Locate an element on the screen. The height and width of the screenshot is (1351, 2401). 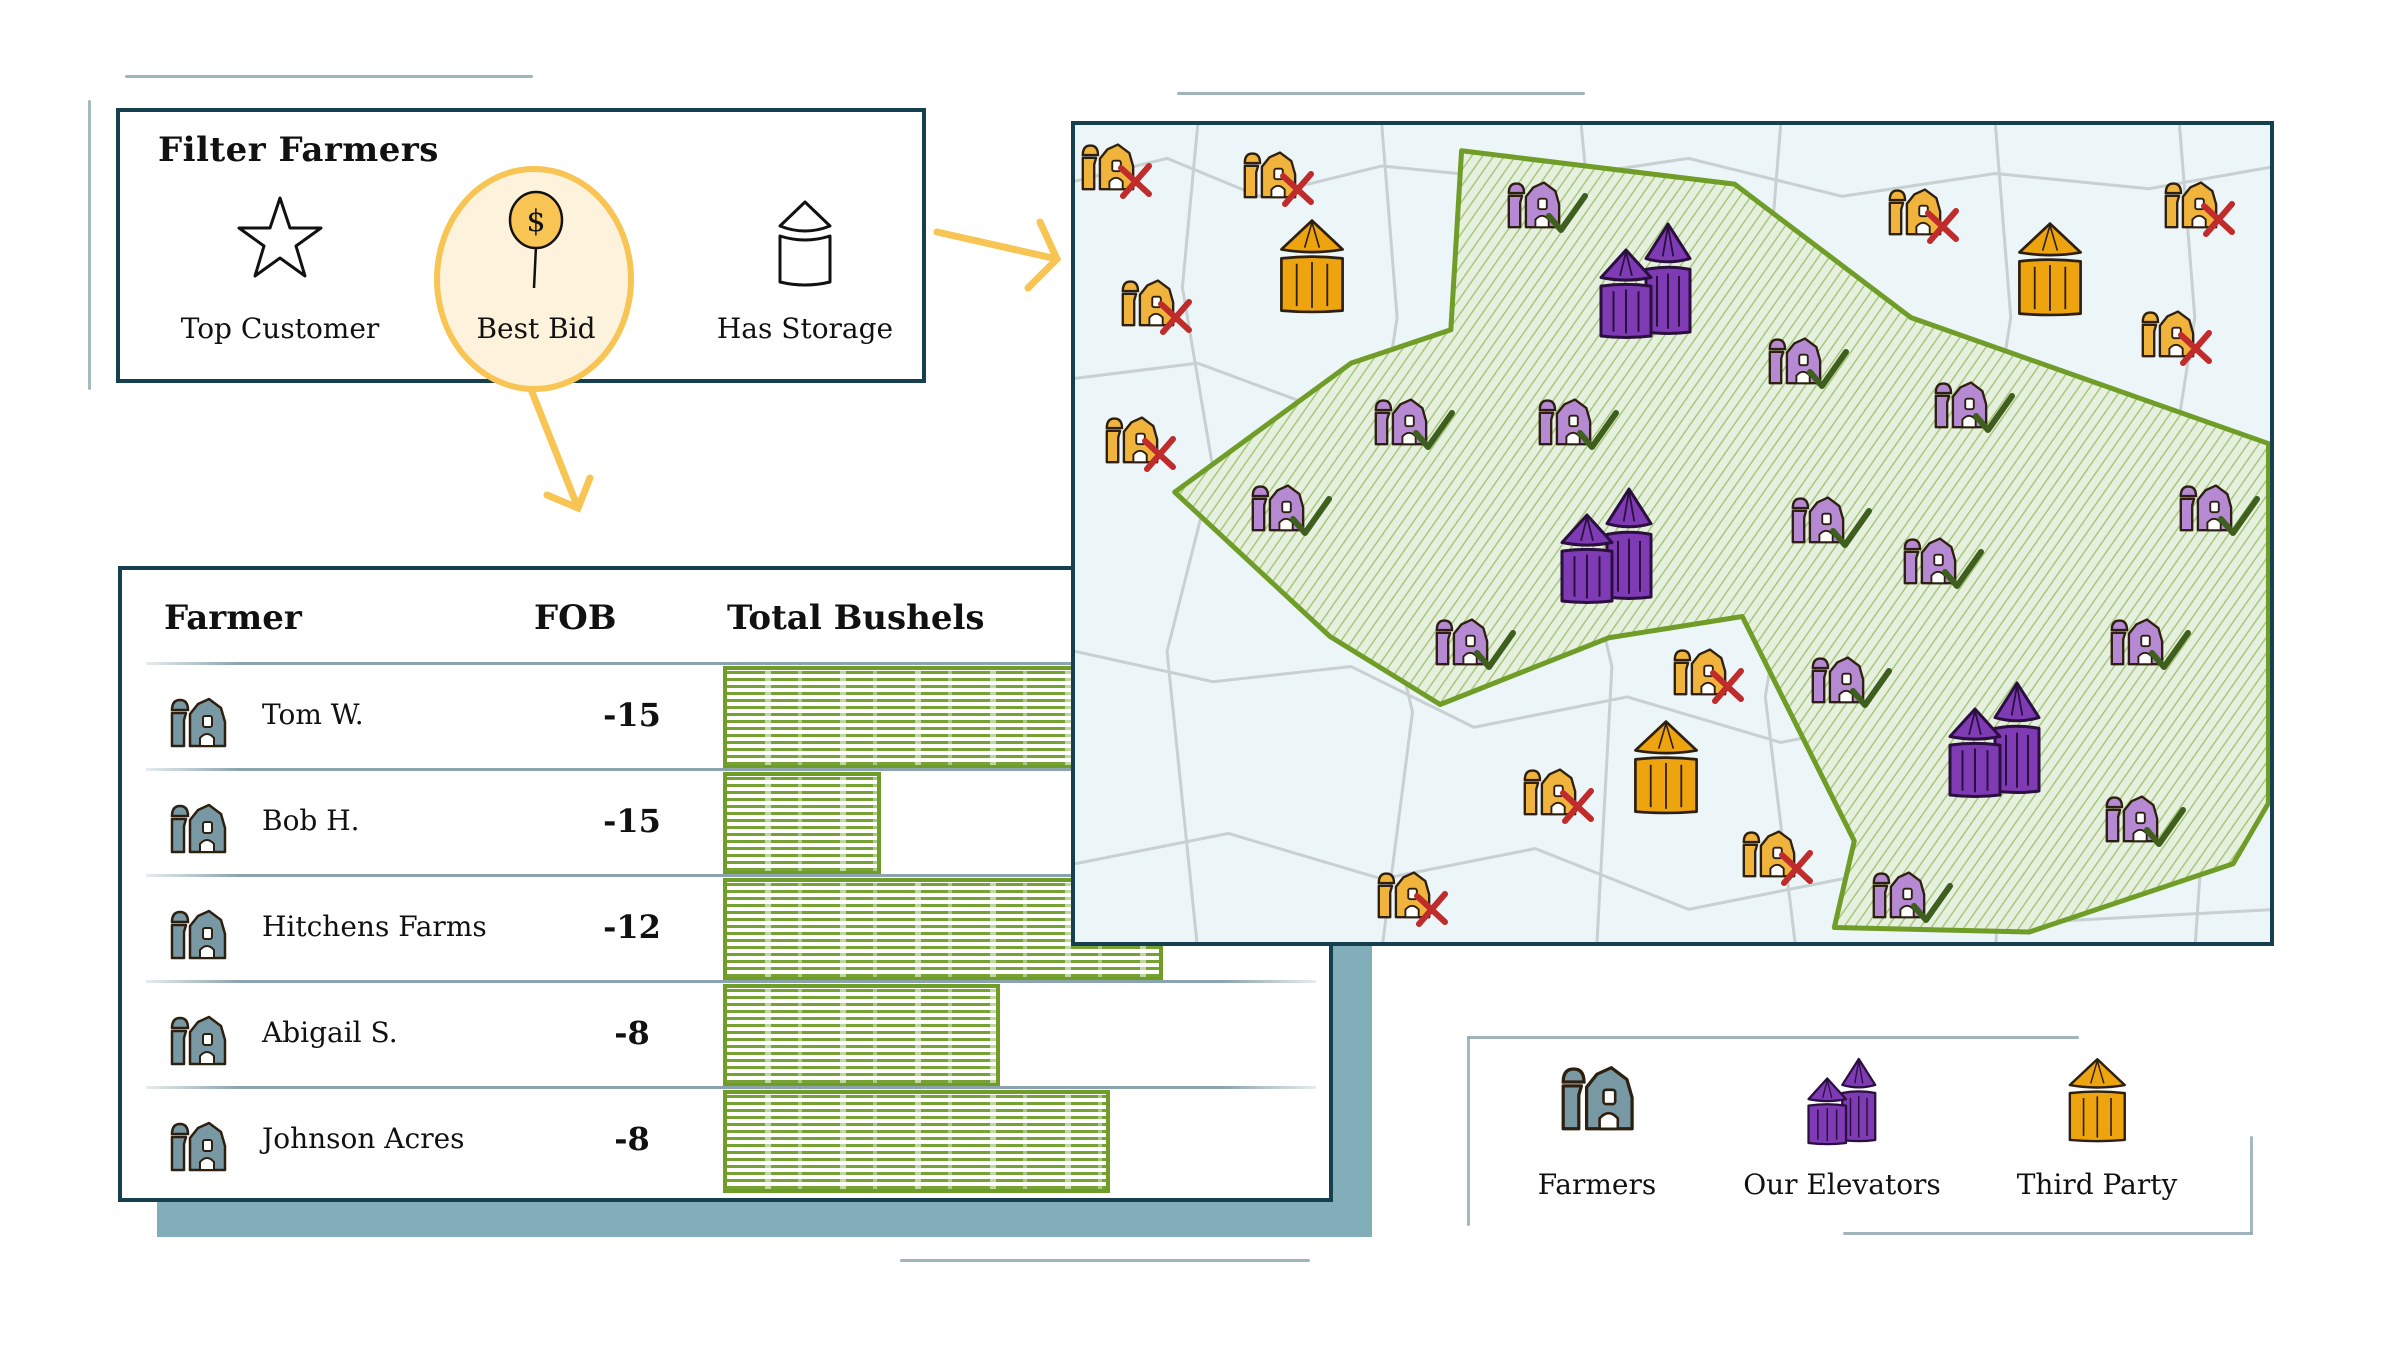
filter-best-bid: $ Best Bid is located at coordinates (536, 279).